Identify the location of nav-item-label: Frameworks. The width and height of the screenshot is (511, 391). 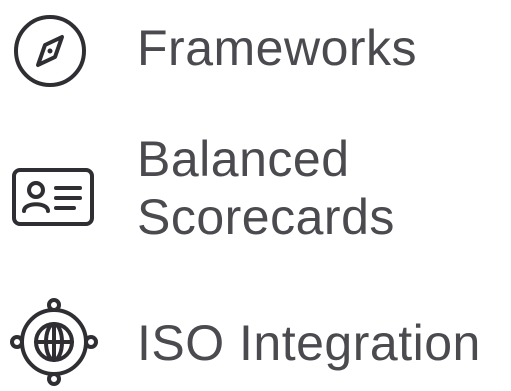
(277, 48).